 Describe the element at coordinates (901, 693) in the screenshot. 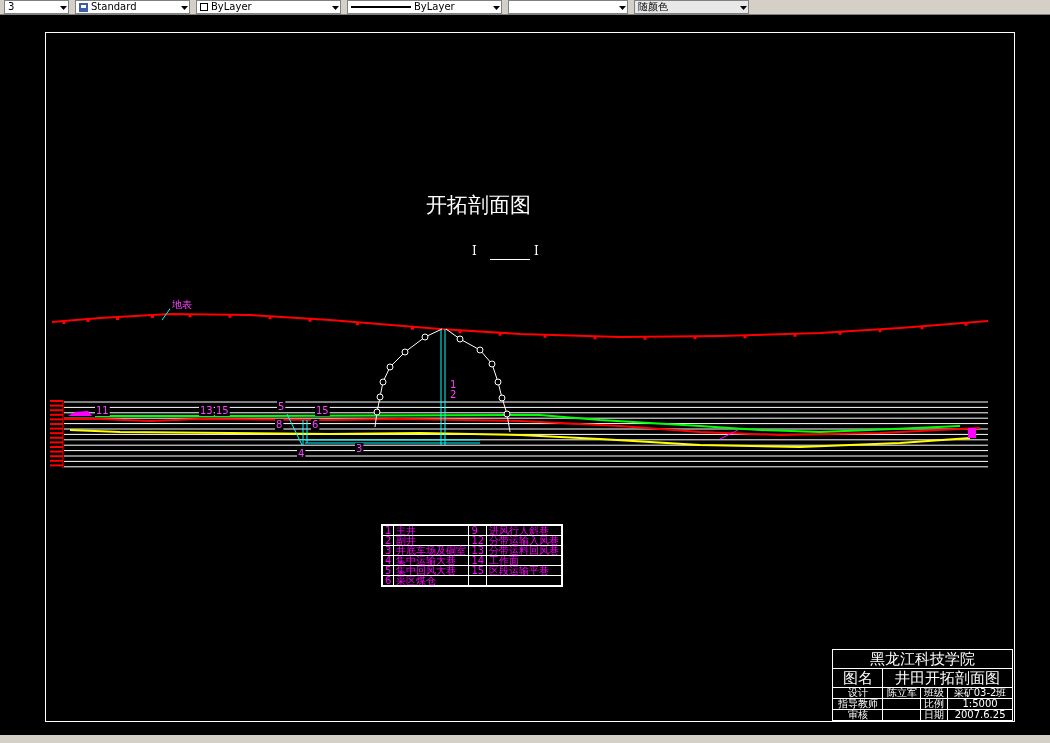

I see `title-block-cell: 陈立军` at that location.